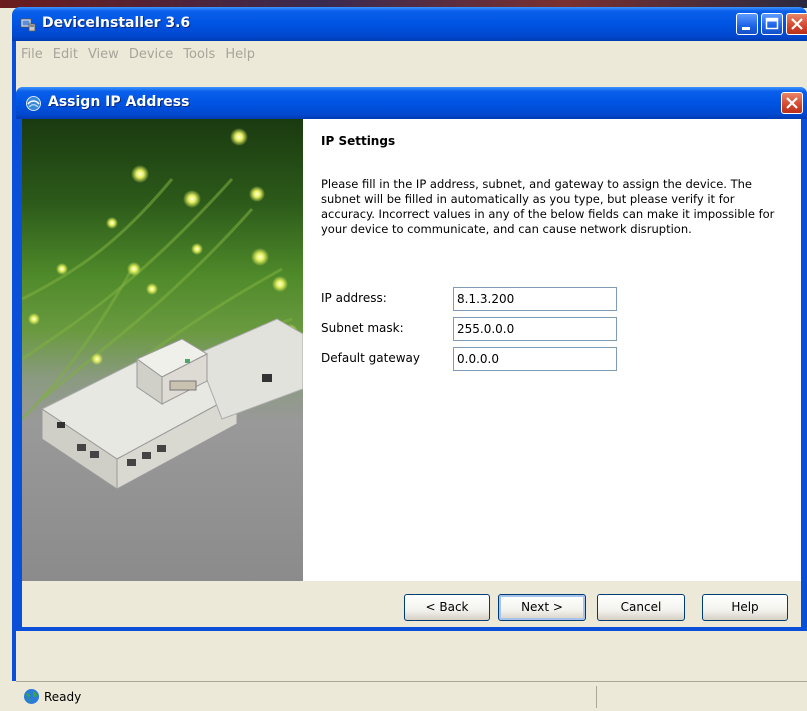 The width and height of the screenshot is (807, 711). I want to click on status-text: Ready, so click(63, 697).